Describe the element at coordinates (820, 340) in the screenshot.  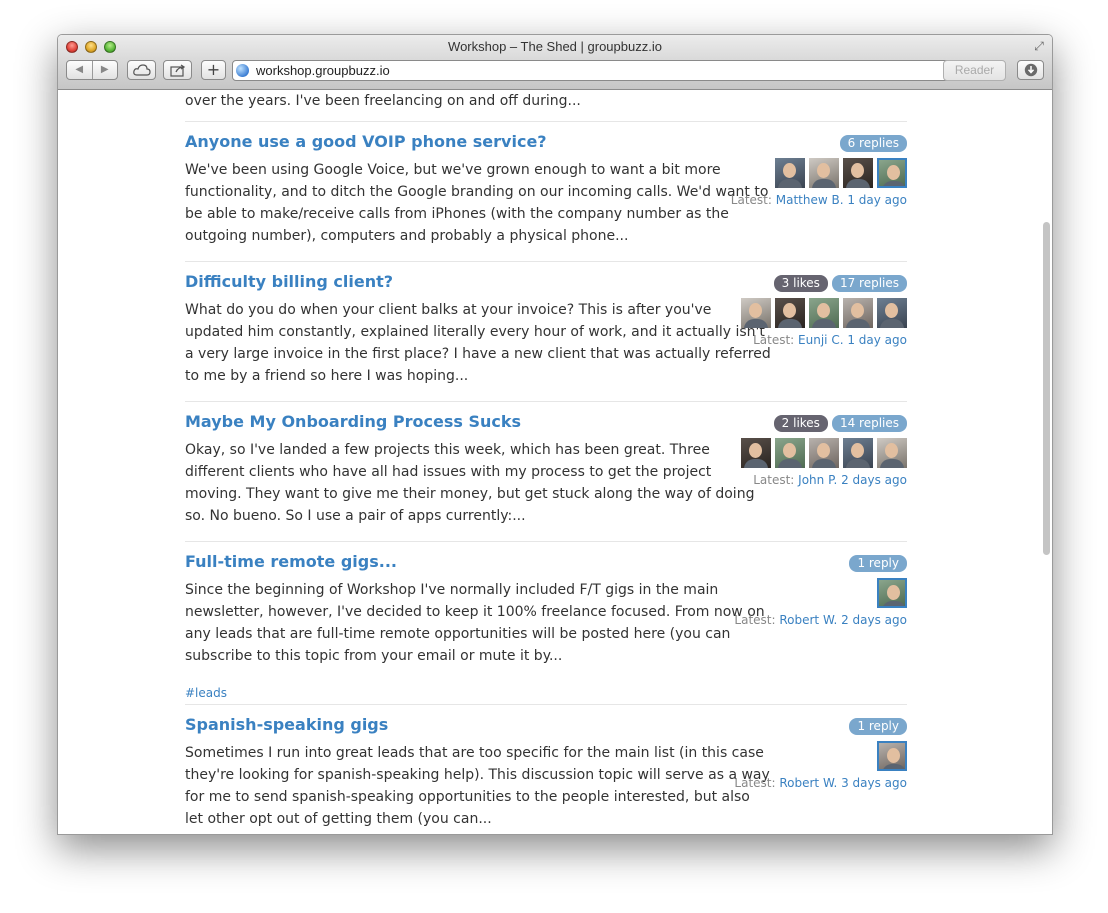
I see `latest-user-link: Eunji C.` at that location.